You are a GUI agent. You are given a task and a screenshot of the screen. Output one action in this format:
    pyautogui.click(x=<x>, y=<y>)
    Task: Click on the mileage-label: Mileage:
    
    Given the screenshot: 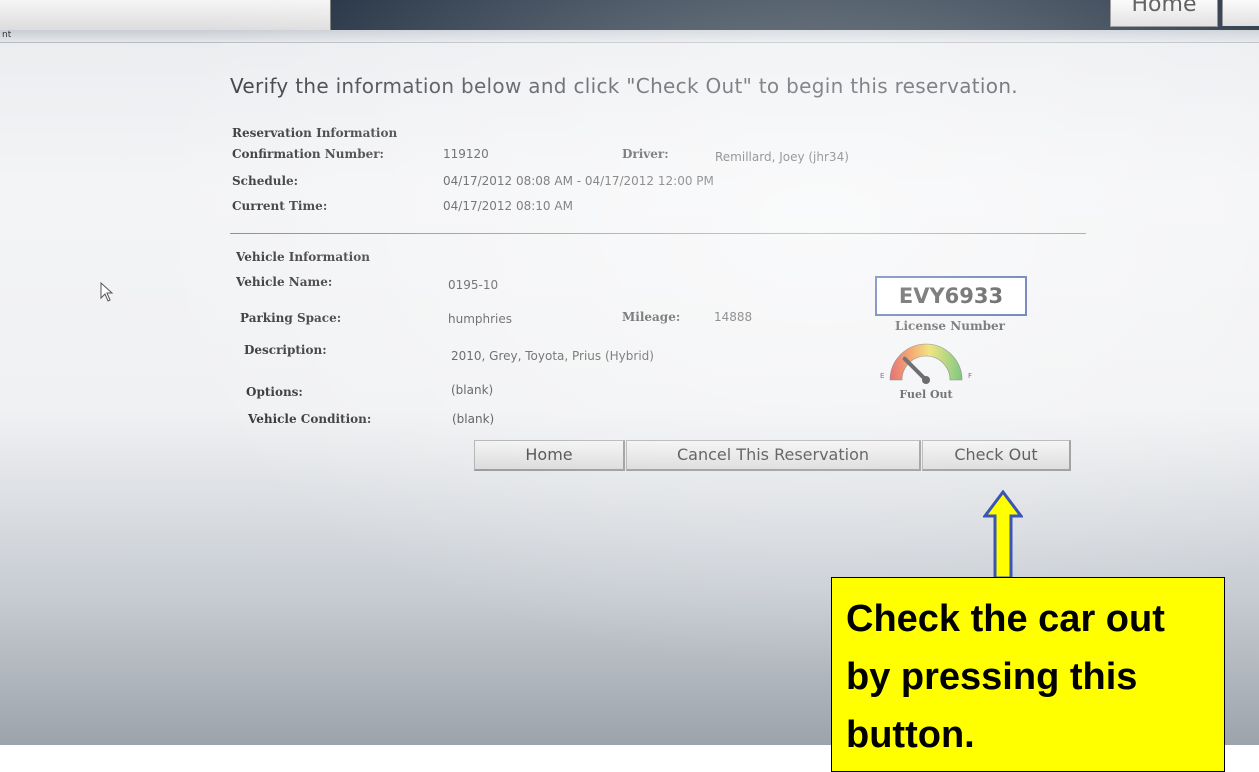 What is the action you would take?
    pyautogui.click(x=651, y=317)
    